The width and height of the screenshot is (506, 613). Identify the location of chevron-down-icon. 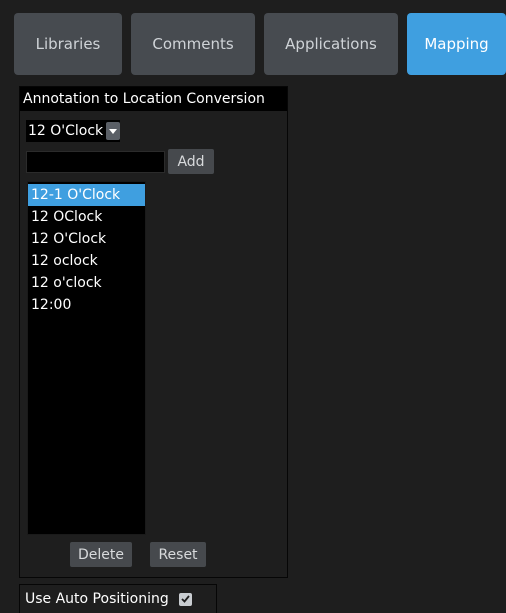
(113, 131).